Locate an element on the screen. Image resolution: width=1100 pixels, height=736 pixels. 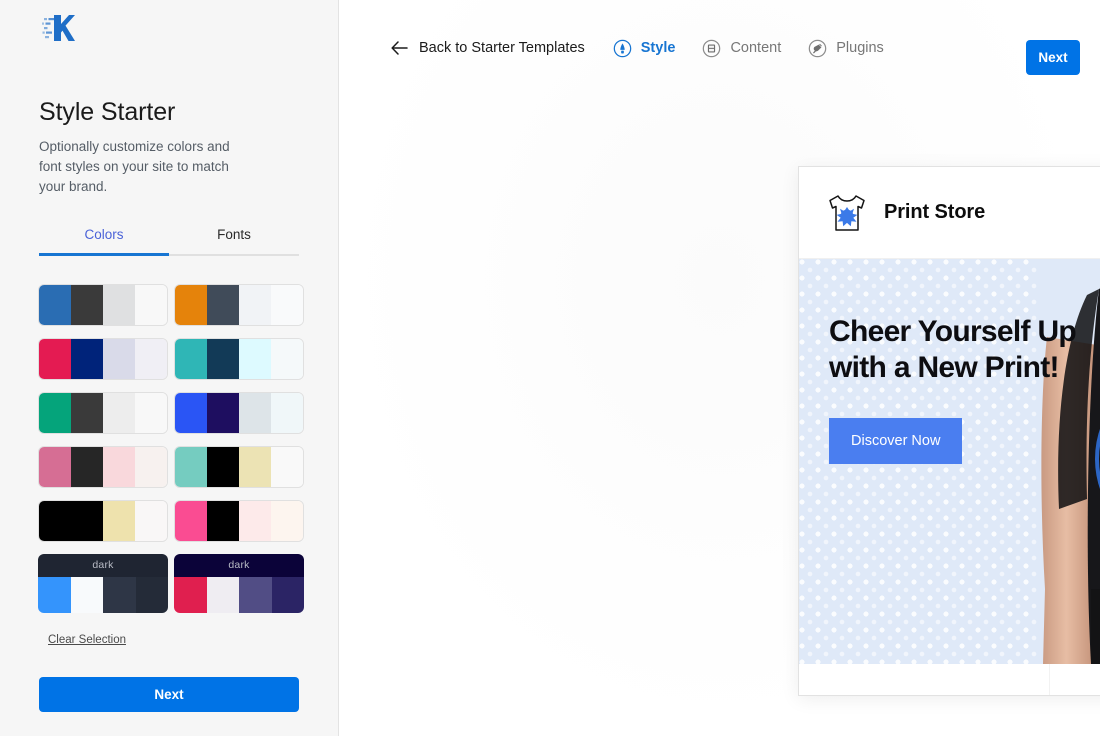
page-title: Style Starter is located at coordinates (107, 112).